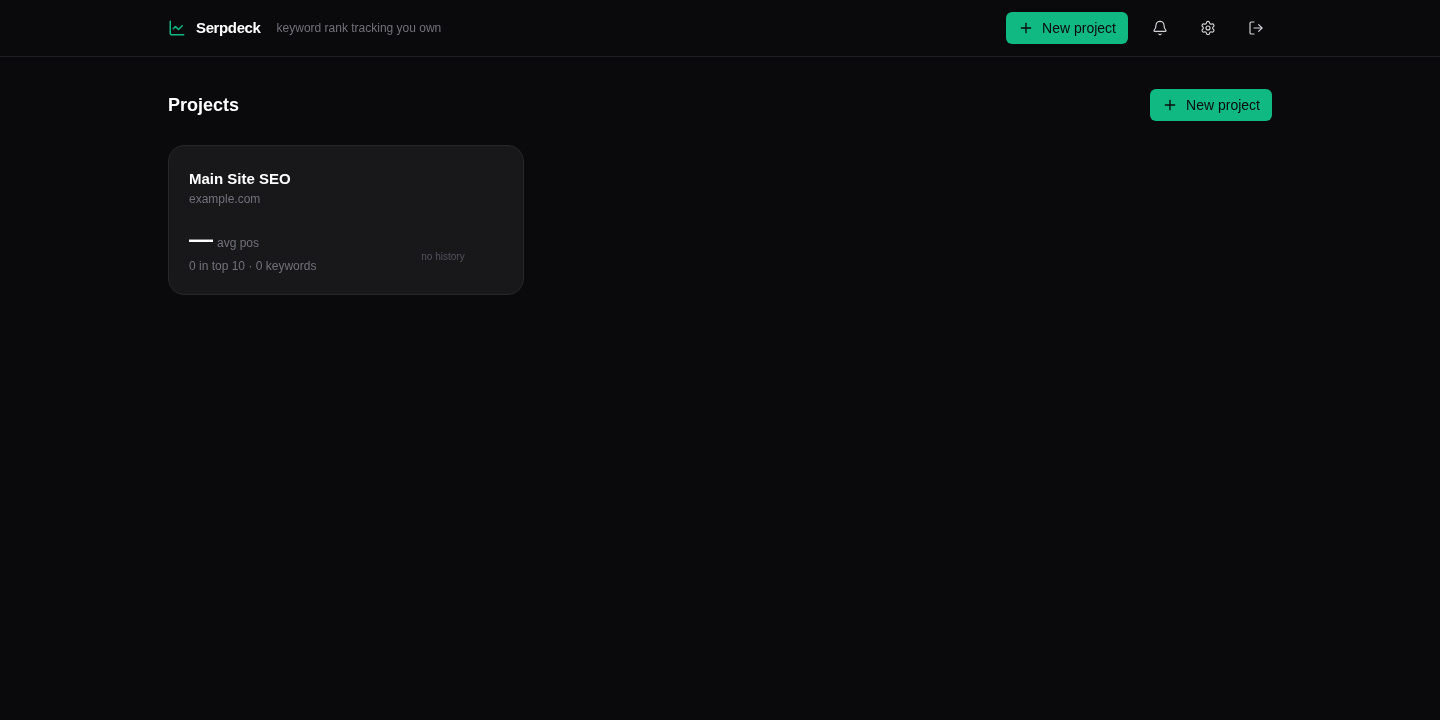 Image resolution: width=1440 pixels, height=720 pixels. Describe the element at coordinates (225, 199) in the screenshot. I see `project-domain: example.com` at that location.